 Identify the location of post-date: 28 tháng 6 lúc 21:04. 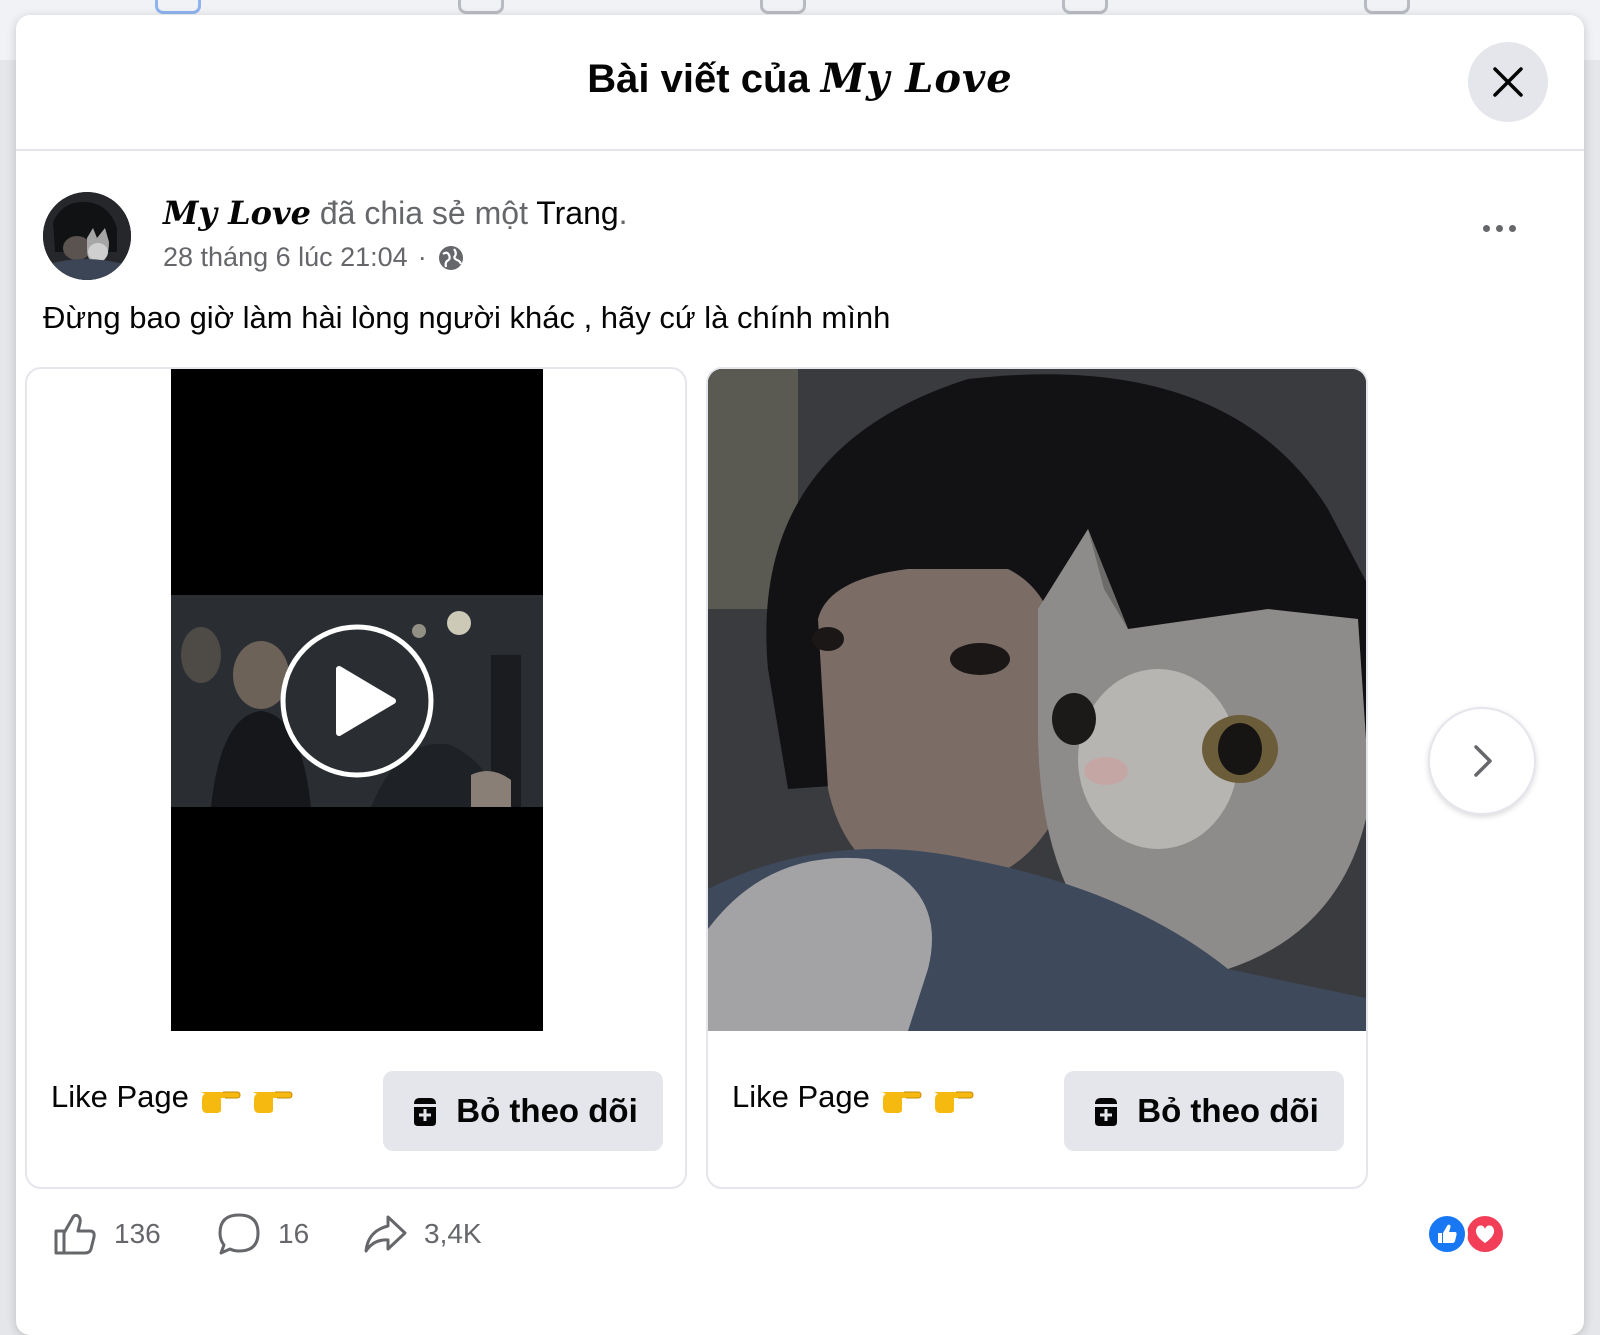
(285, 257).